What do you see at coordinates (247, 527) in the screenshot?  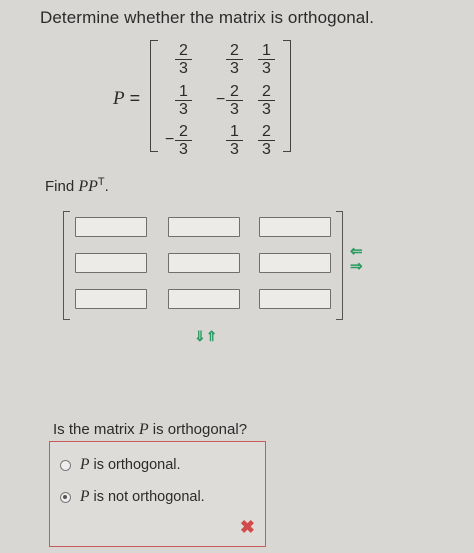 I see `incorrect-x-icon: ✖` at bounding box center [247, 527].